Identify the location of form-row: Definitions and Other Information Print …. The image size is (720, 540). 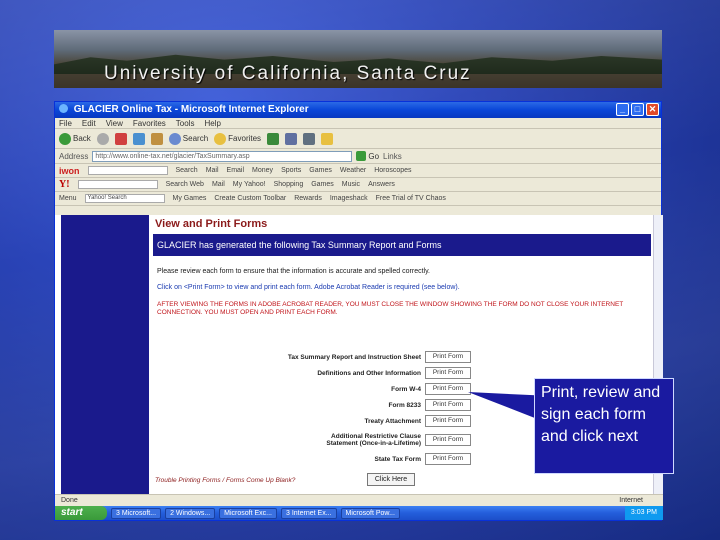
(346, 373).